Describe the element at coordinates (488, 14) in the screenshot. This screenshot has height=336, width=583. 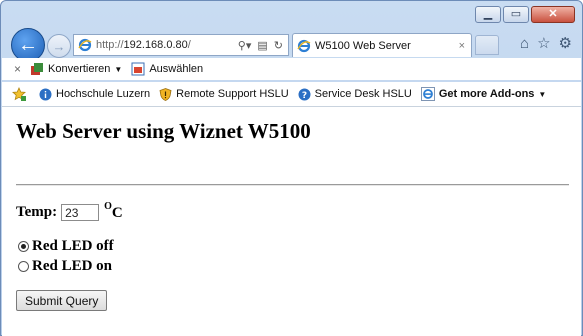
I see `minimize-button: ▁` at that location.